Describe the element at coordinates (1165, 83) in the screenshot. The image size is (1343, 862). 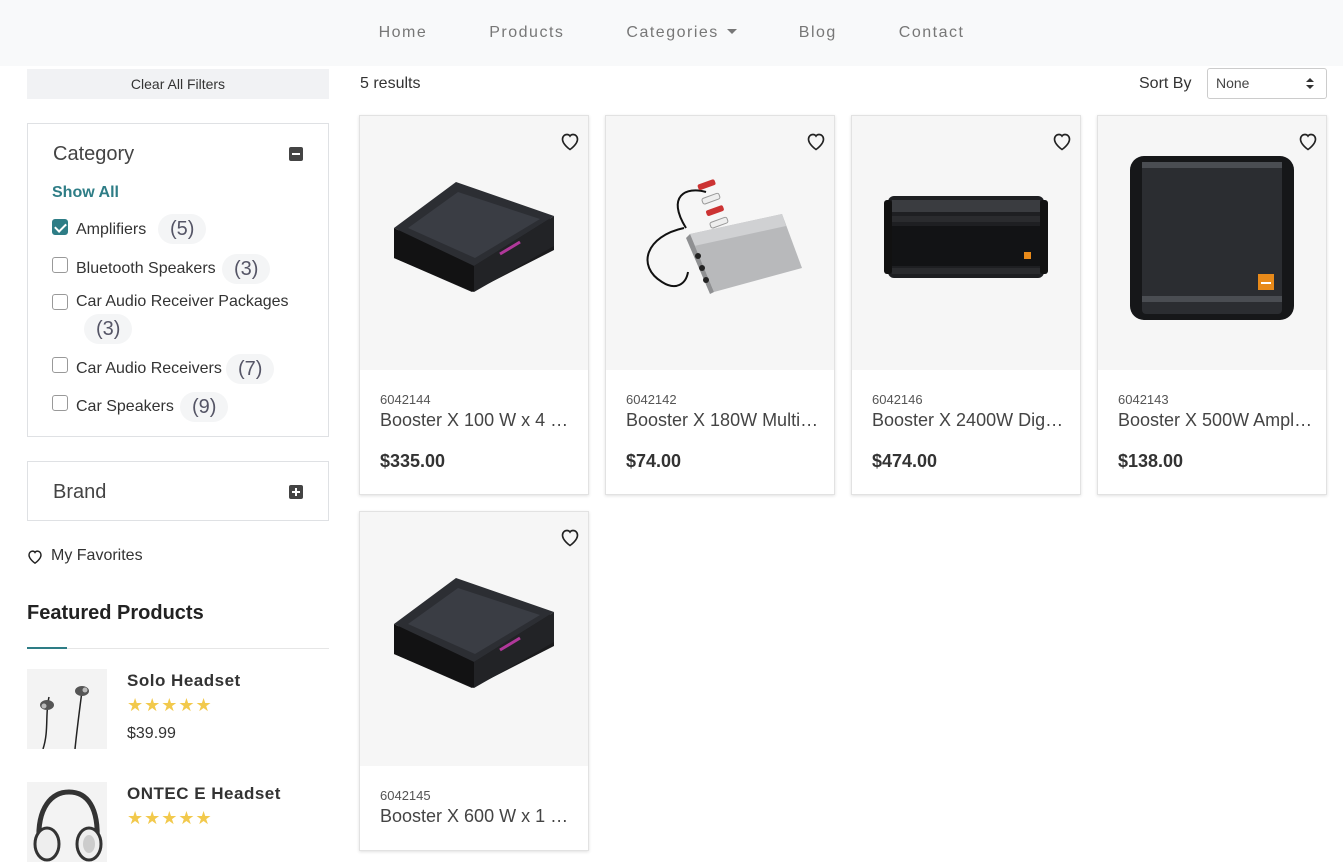
I see `sort-by-label: Sort By` at that location.